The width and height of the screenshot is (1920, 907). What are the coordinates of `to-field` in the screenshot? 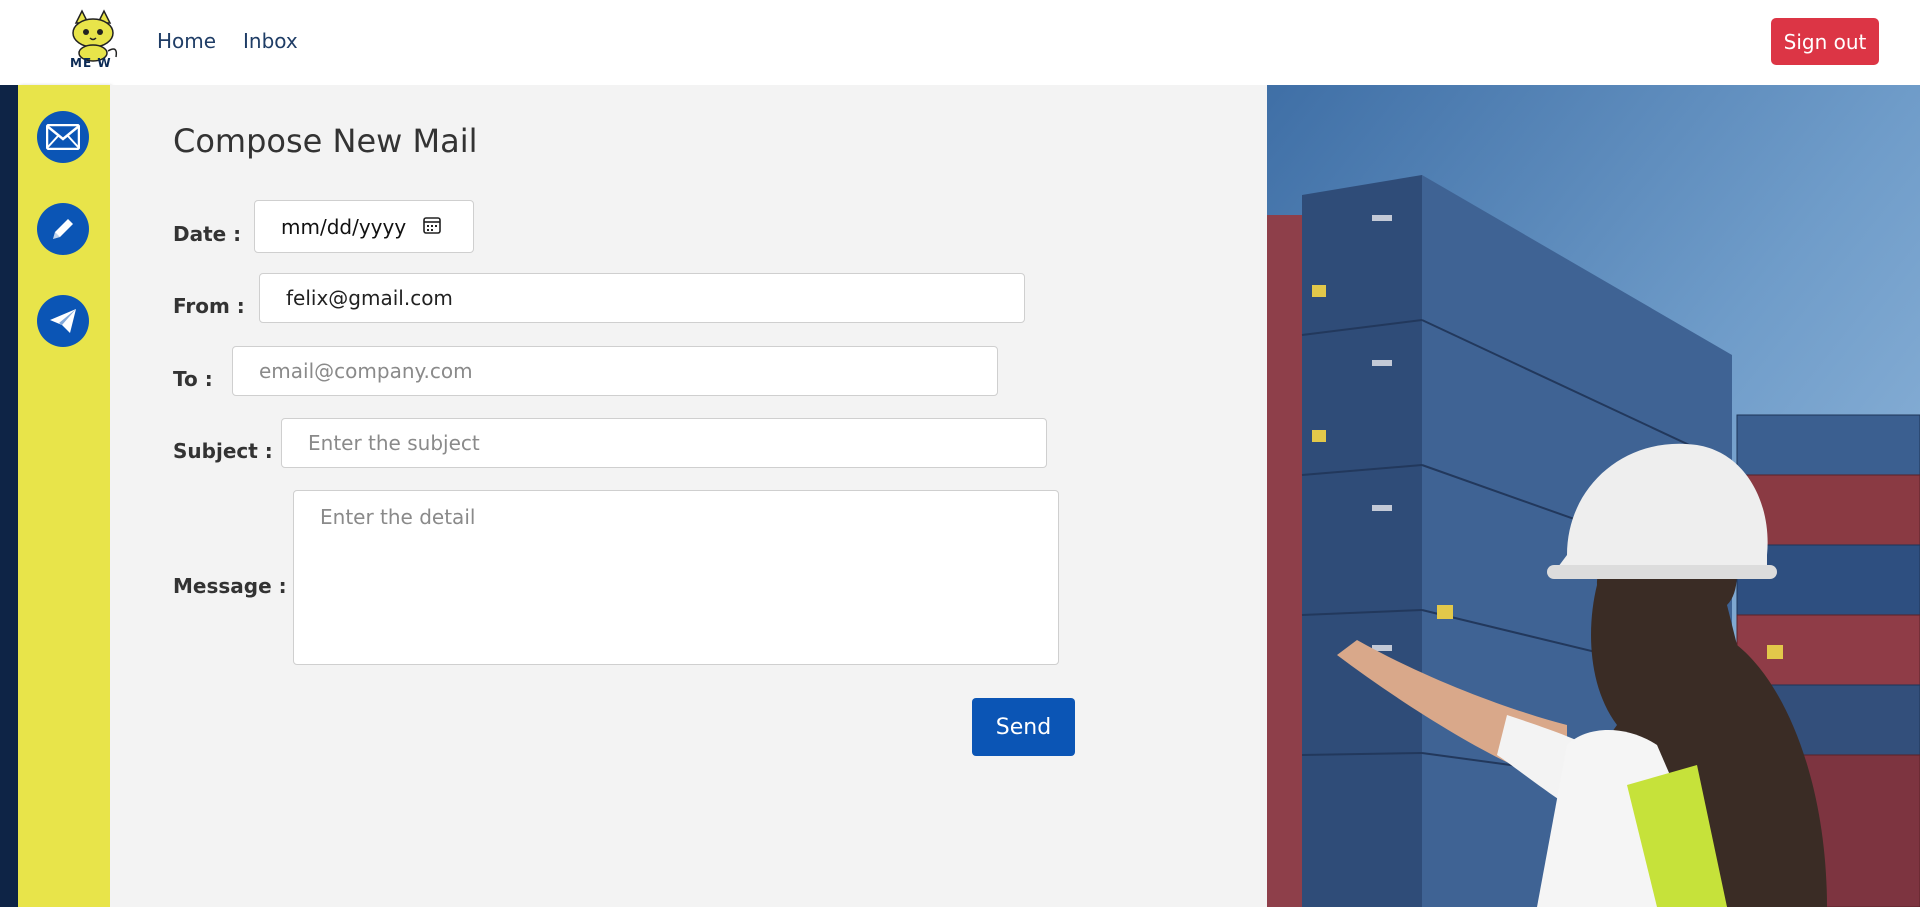 It's located at (615, 371).